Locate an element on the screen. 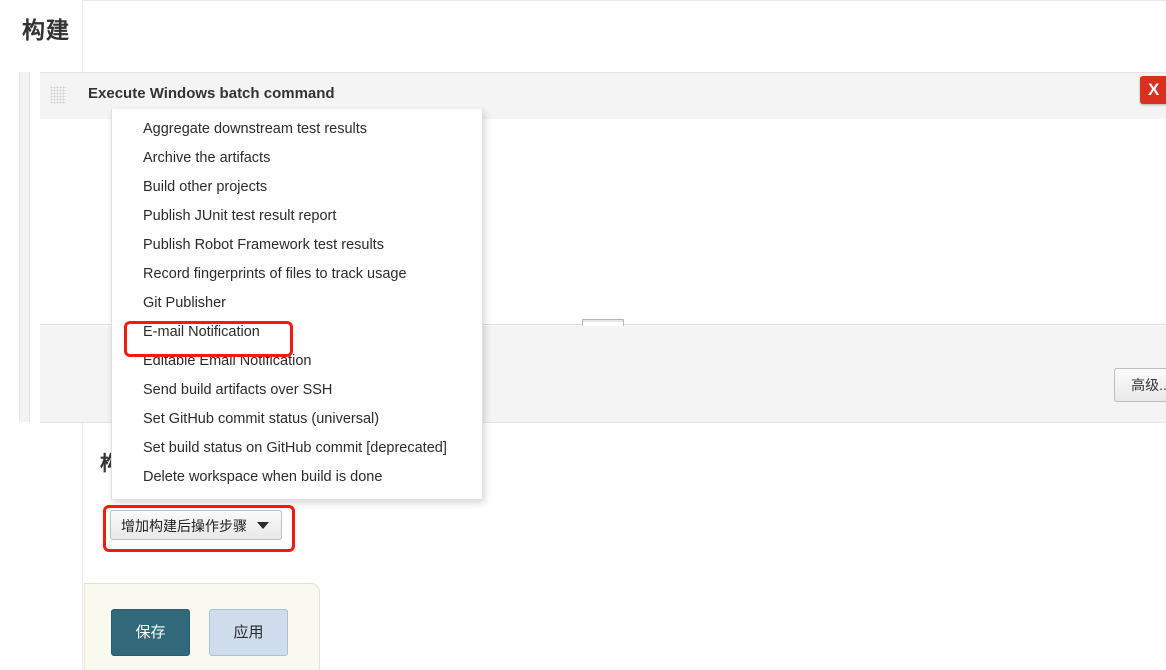 Image resolution: width=1166 pixels, height=670 pixels. menu-item: Editable Email Notification is located at coordinates (297, 361).